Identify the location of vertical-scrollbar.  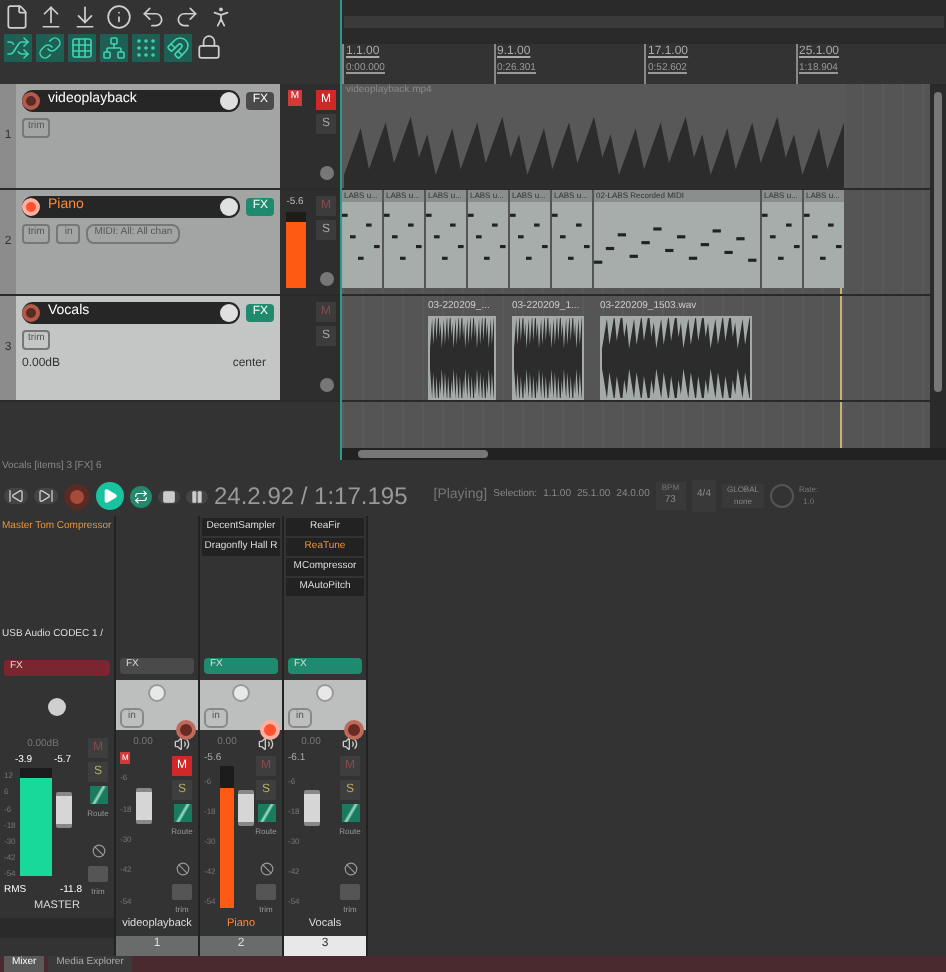
(938, 266).